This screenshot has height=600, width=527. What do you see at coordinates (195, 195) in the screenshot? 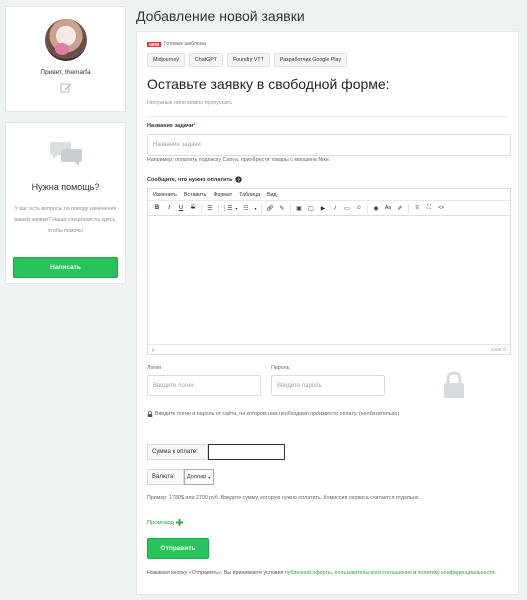
I see `menu-insert: Вставить` at bounding box center [195, 195].